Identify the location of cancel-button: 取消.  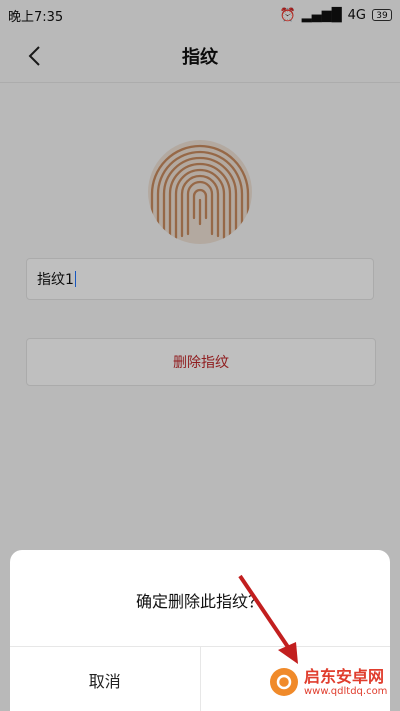
(105, 679).